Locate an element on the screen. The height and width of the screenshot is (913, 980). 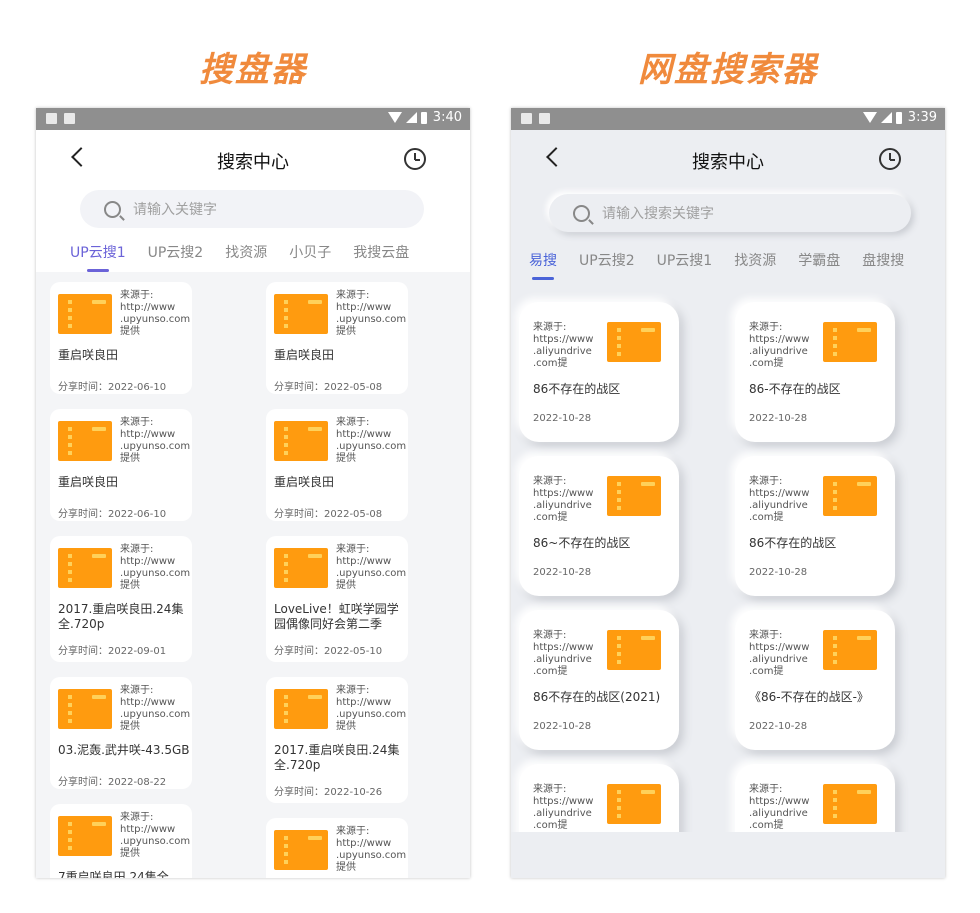
tab-yisou: 易搜 is located at coordinates (543, 260).